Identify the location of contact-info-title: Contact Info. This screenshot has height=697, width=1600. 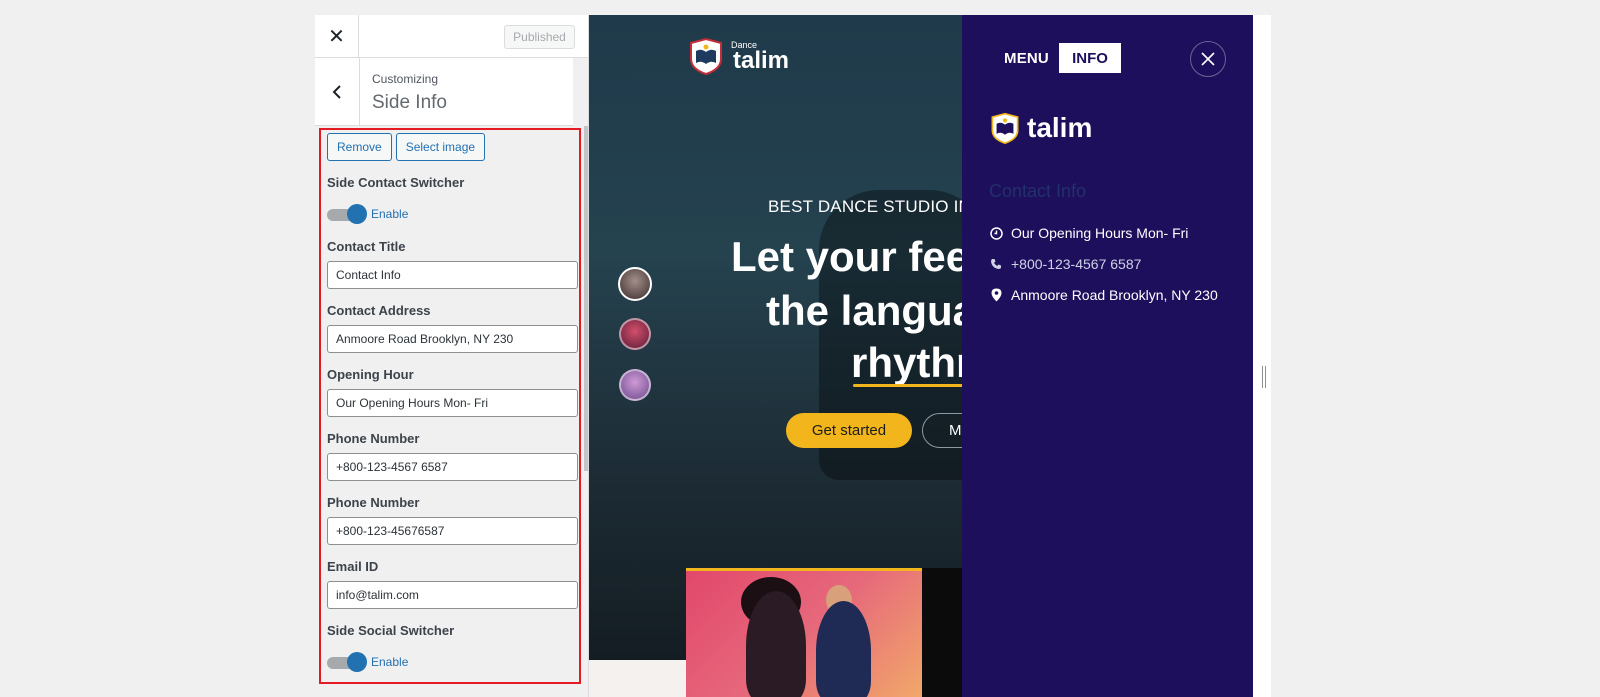
(1038, 191).